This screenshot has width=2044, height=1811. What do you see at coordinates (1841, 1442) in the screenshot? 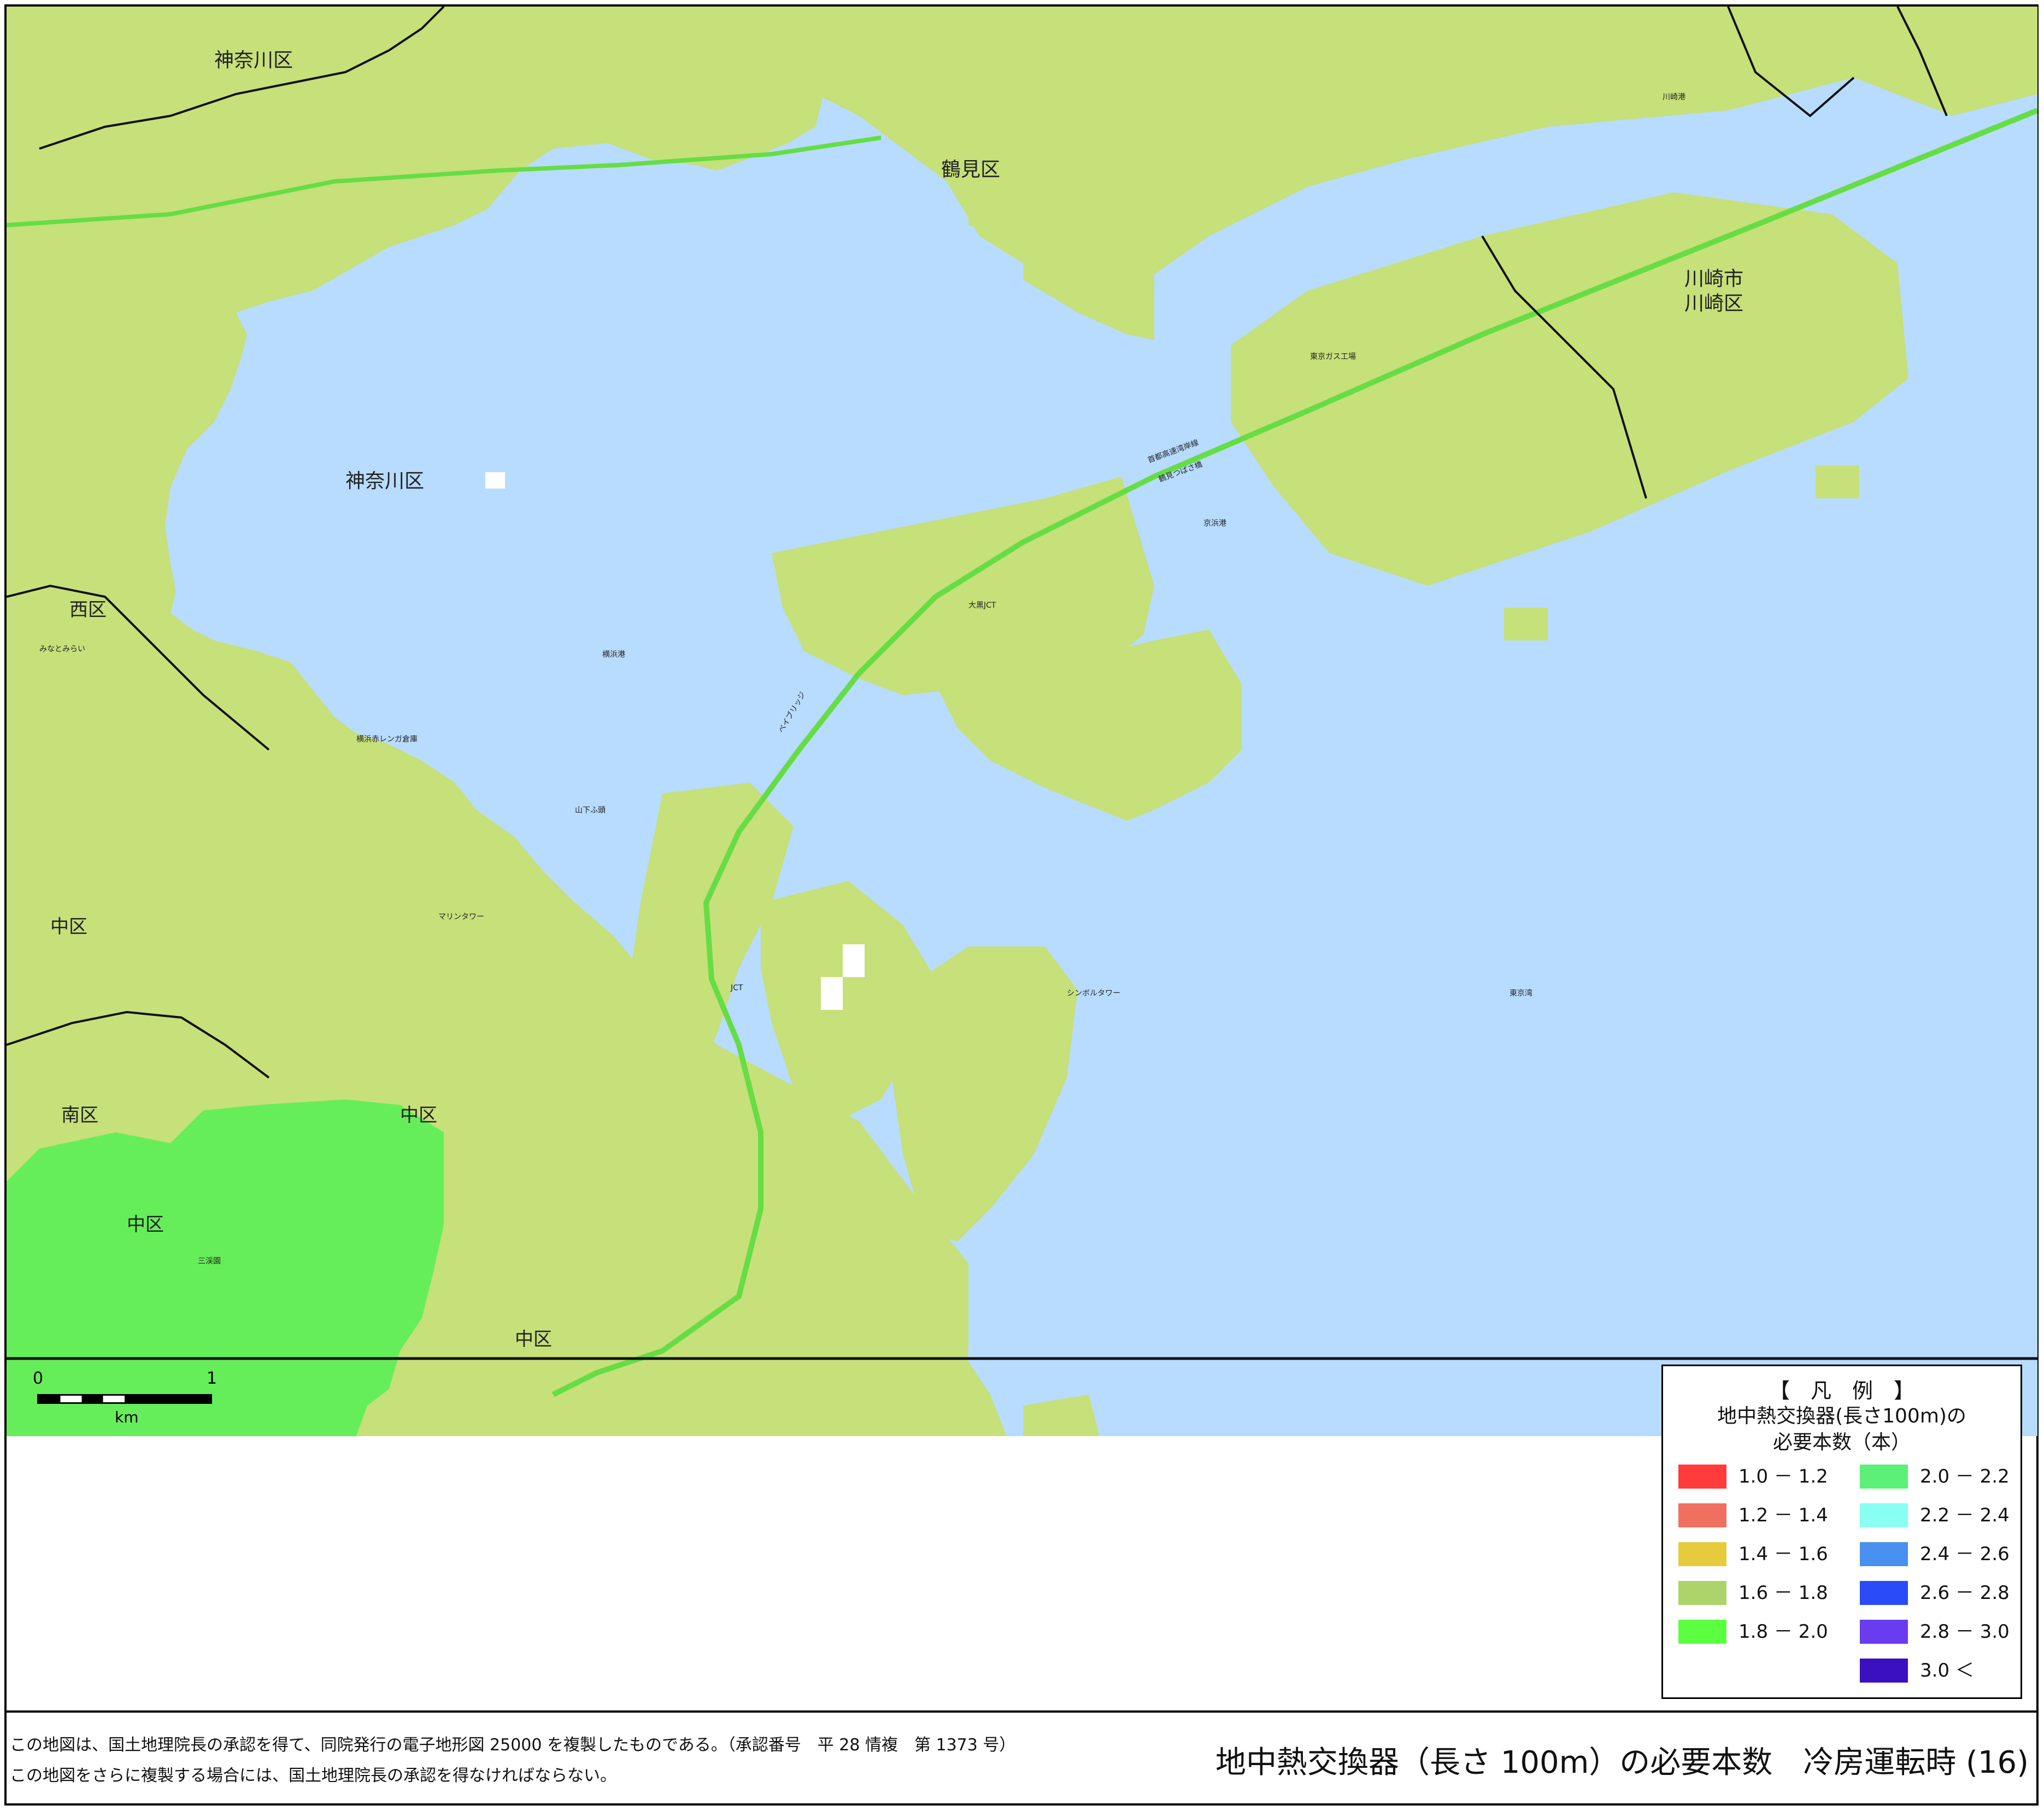
I see `legend-title-line2: 必要本数（本）` at bounding box center [1841, 1442].